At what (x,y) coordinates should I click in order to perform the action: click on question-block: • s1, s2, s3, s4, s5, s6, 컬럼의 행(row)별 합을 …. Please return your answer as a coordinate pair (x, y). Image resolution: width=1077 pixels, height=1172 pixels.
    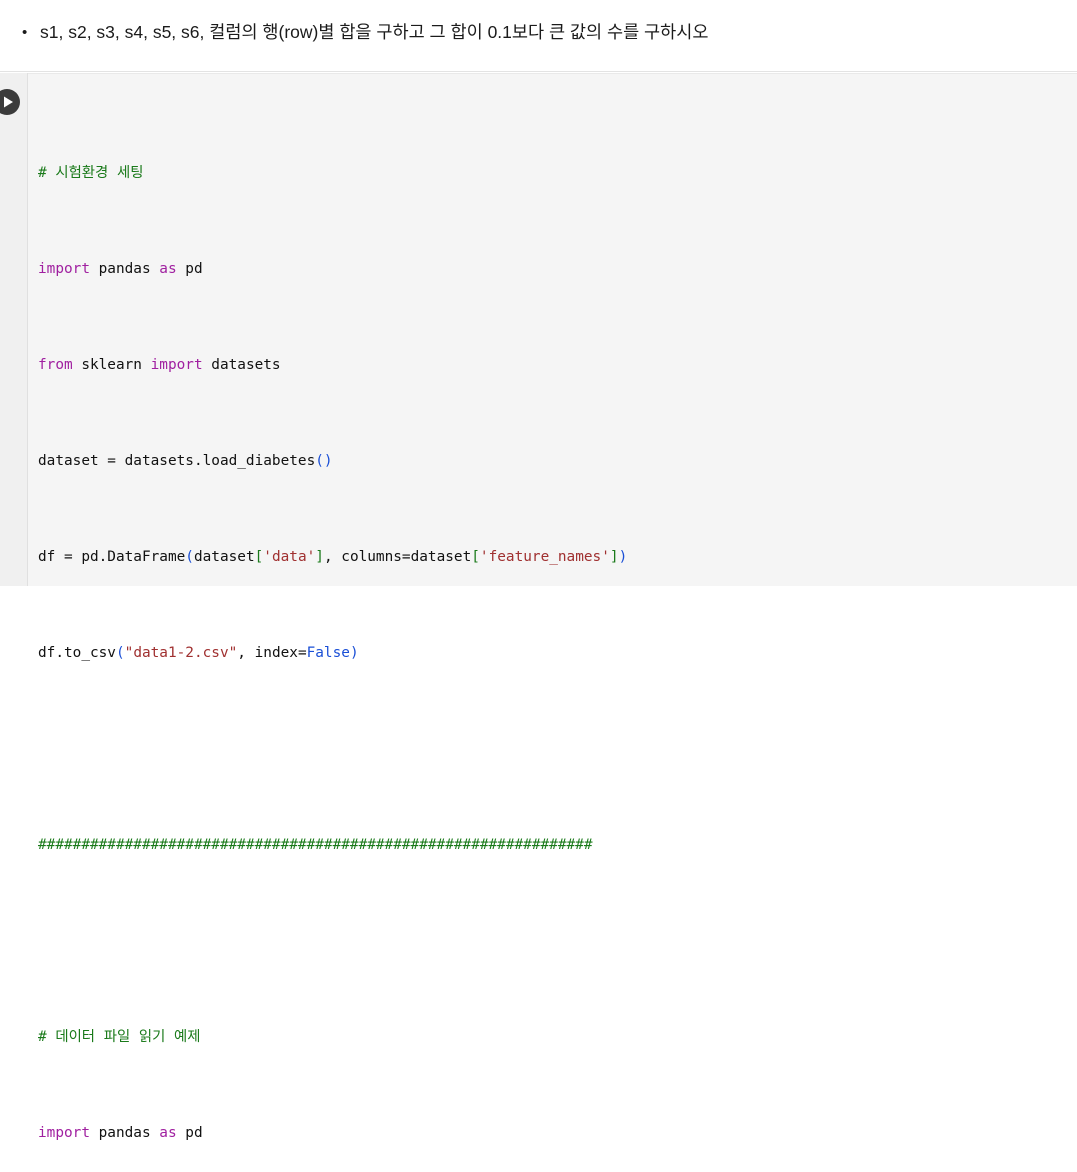
    Looking at the image, I should click on (538, 36).